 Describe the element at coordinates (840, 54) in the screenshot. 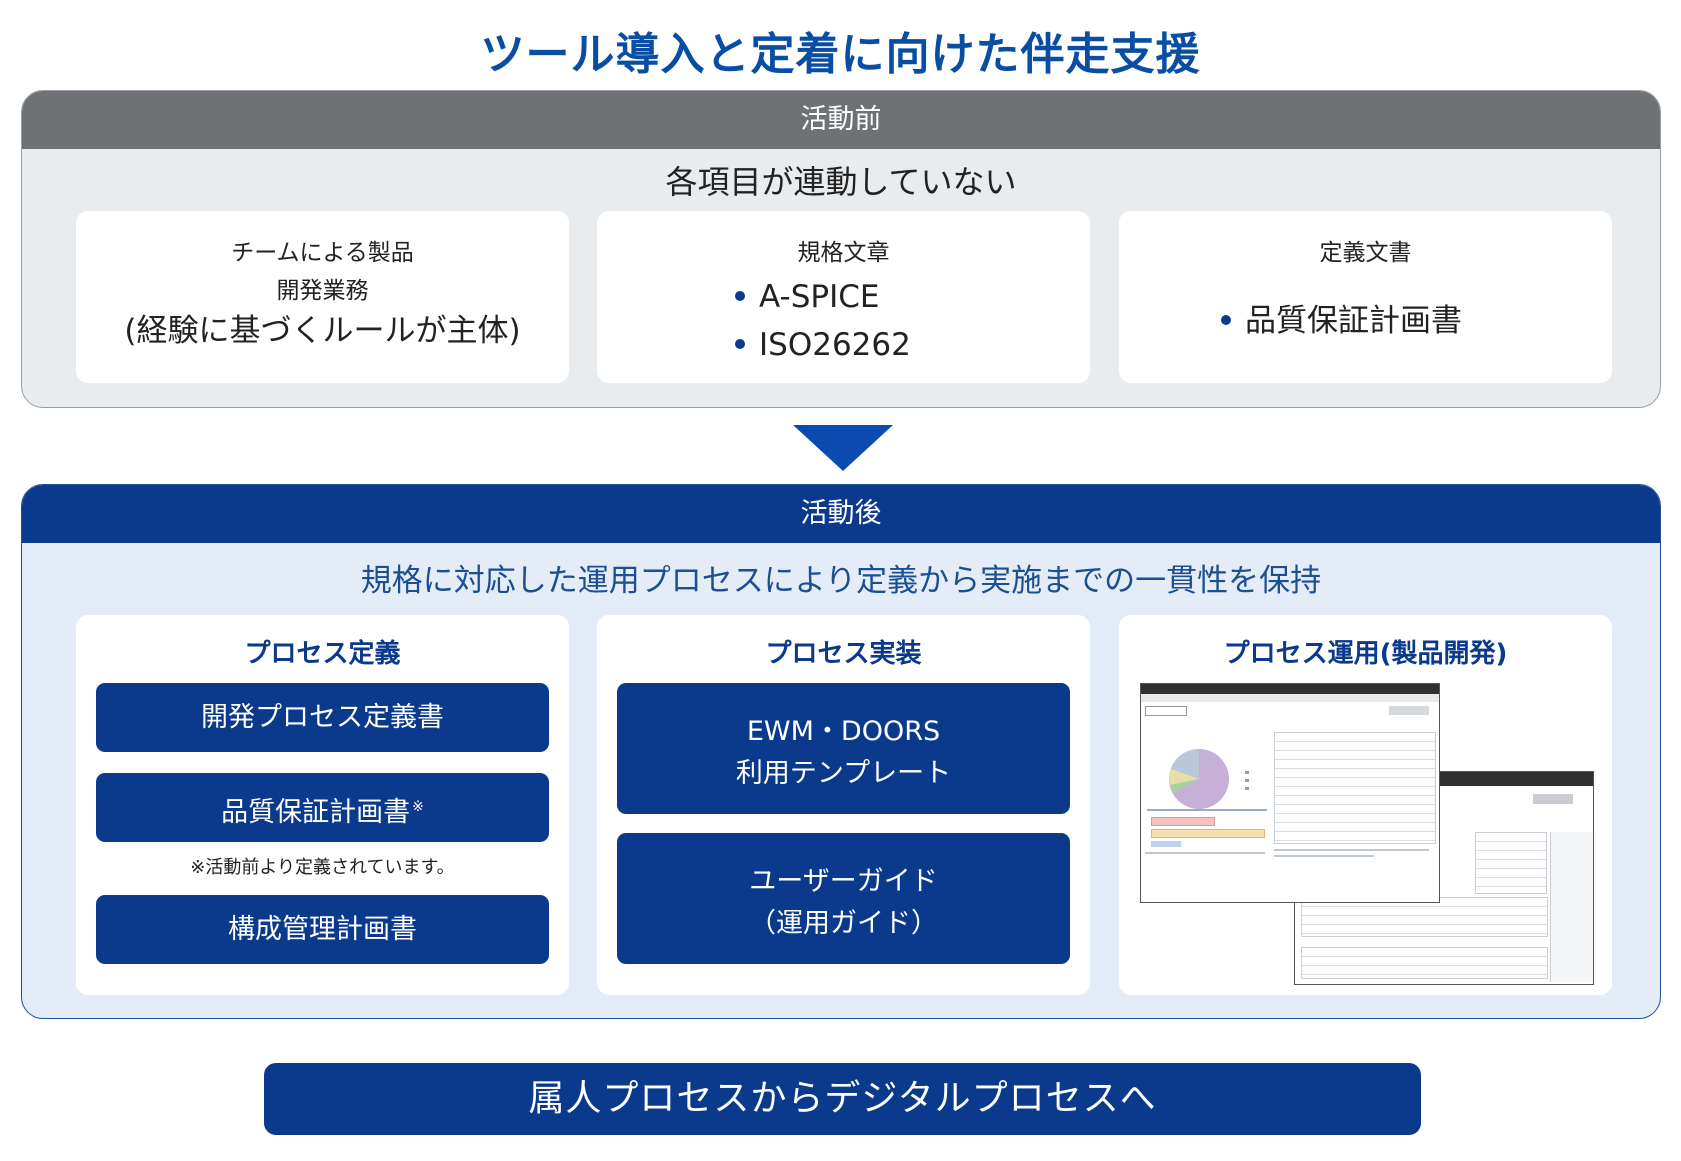

I see `page-title: ツール導入と定着に向けた伴走支援` at that location.